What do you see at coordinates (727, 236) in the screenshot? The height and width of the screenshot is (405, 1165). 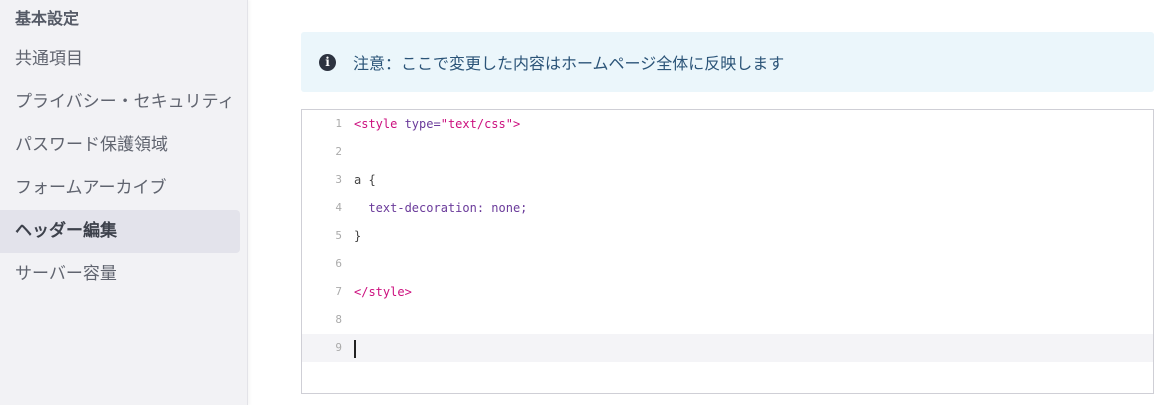 I see `code-line: 5 }` at bounding box center [727, 236].